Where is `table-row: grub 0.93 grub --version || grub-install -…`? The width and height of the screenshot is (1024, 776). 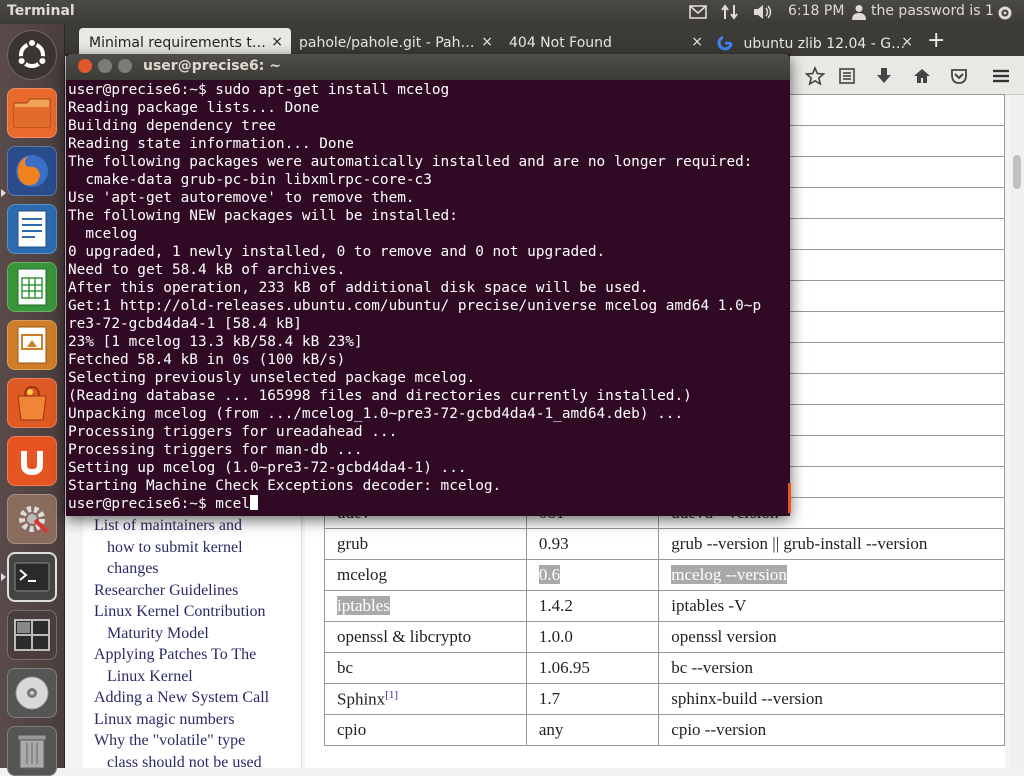
table-row: grub 0.93 grub --version || grub-install -… is located at coordinates (664, 544).